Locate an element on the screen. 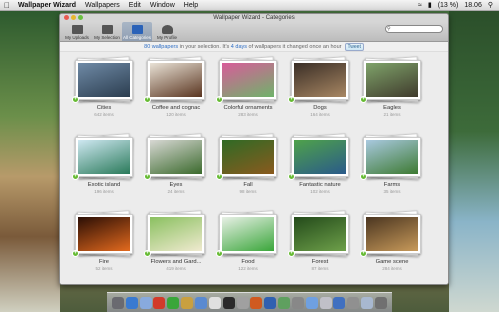 The height and width of the screenshot is (312, 499). category-tile: + Exotic island 196 items is located at coordinates (104, 171).